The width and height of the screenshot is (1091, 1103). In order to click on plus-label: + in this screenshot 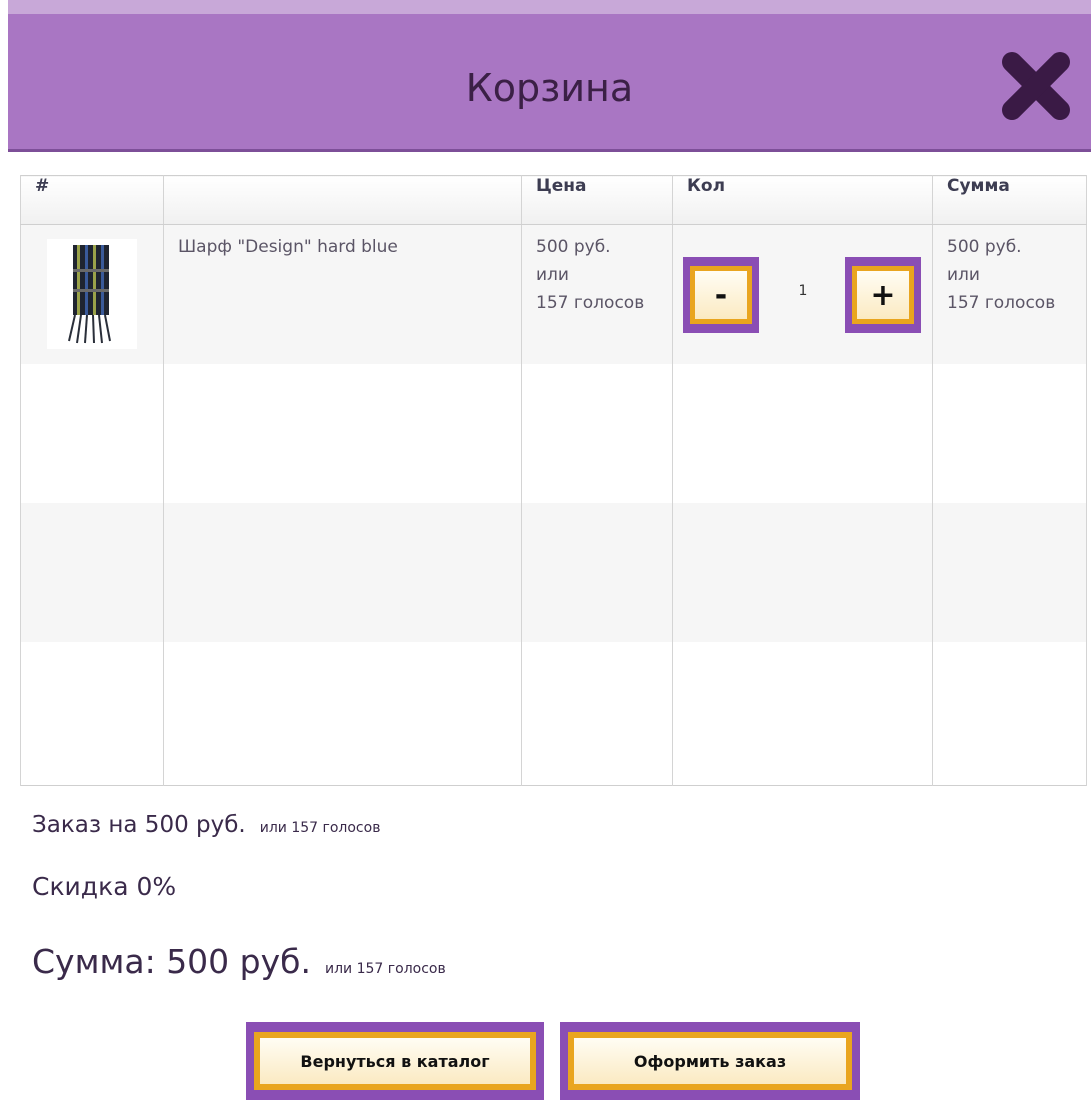, I will do `click(883, 295)`.